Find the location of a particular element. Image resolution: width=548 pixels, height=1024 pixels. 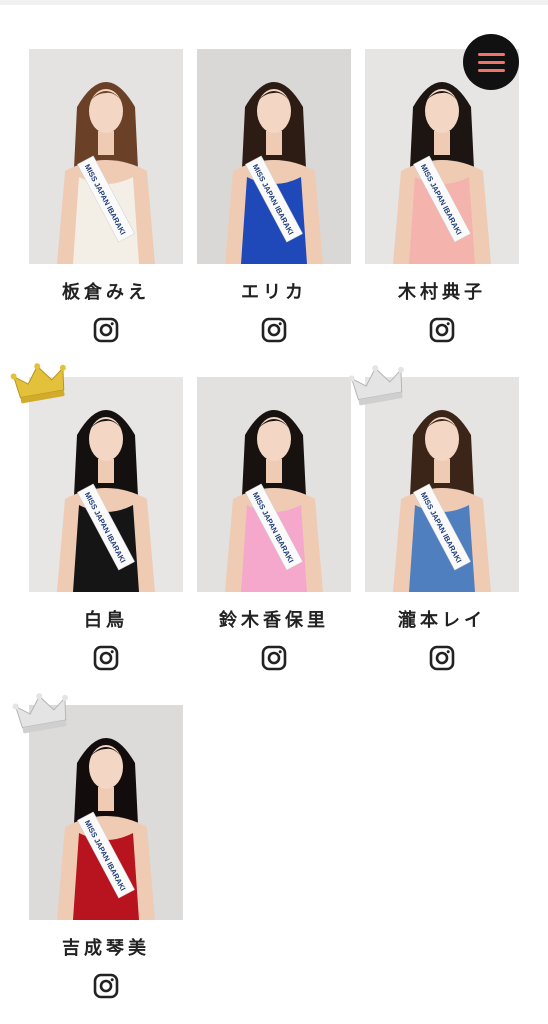

contestant-card: MISS JAPAN IBARAKI 瀧本レイ is located at coordinates (442, 524).